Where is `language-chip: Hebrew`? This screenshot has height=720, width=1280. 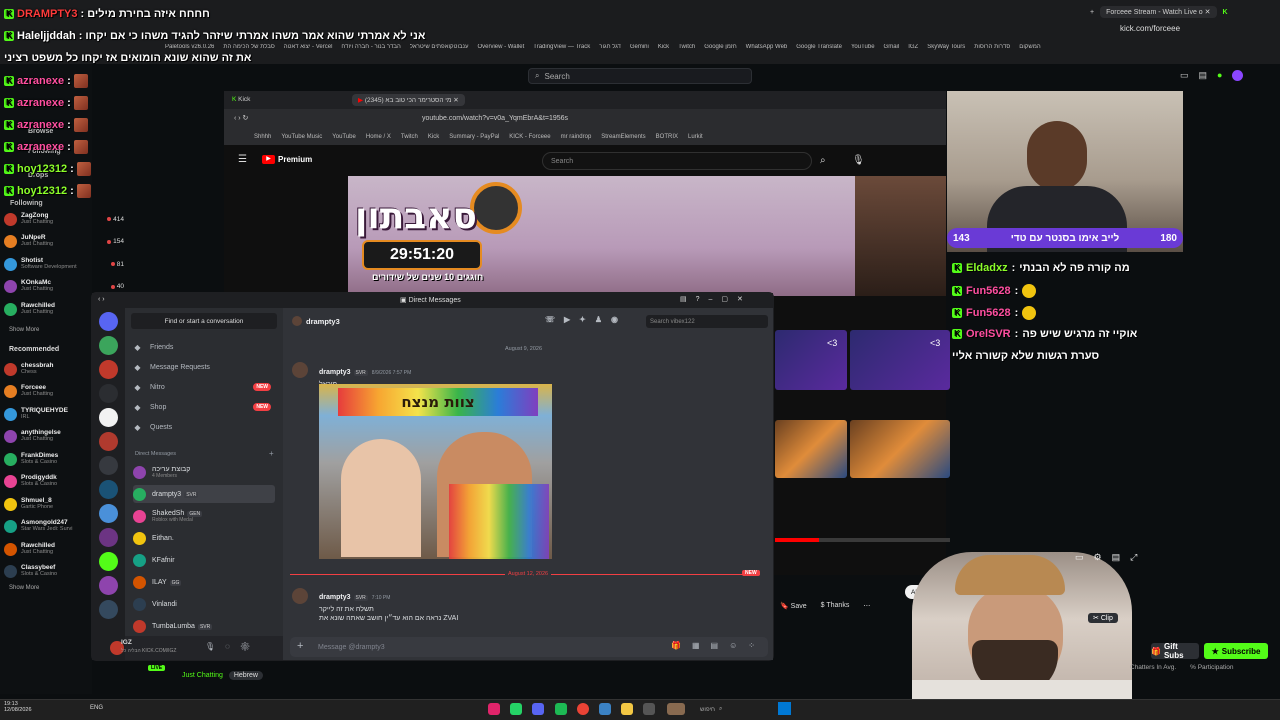 language-chip: Hebrew is located at coordinates (245, 675).